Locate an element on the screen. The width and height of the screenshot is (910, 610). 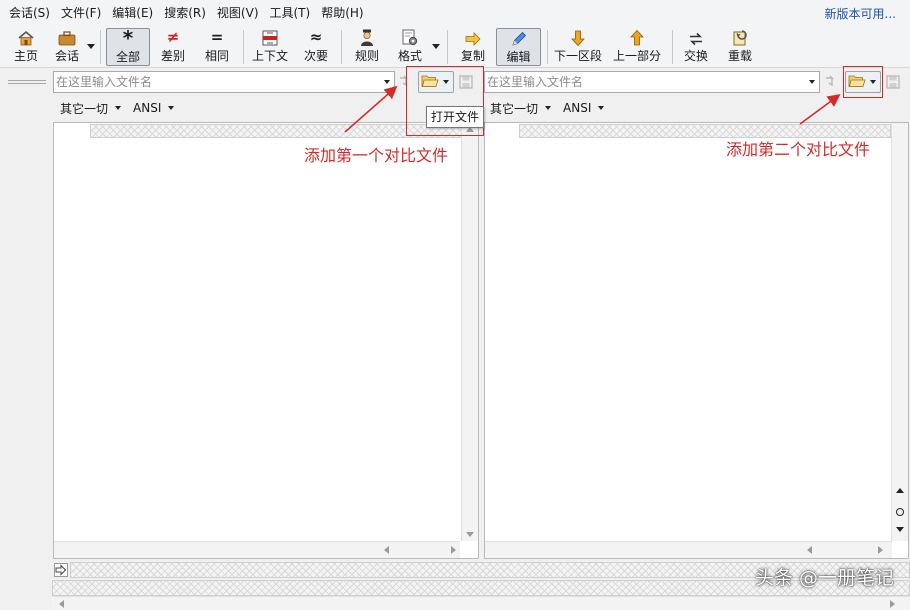
annotation-arrows is located at coordinates (592, 109).